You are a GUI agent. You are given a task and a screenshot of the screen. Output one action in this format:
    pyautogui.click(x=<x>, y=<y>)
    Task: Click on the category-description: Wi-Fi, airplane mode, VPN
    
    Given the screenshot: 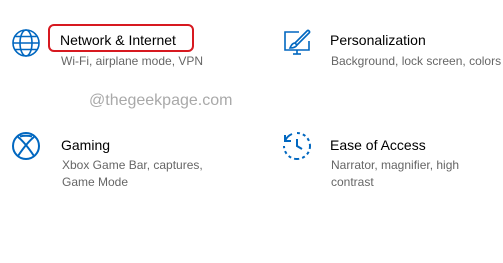 What is the action you would take?
    pyautogui.click(x=132, y=61)
    